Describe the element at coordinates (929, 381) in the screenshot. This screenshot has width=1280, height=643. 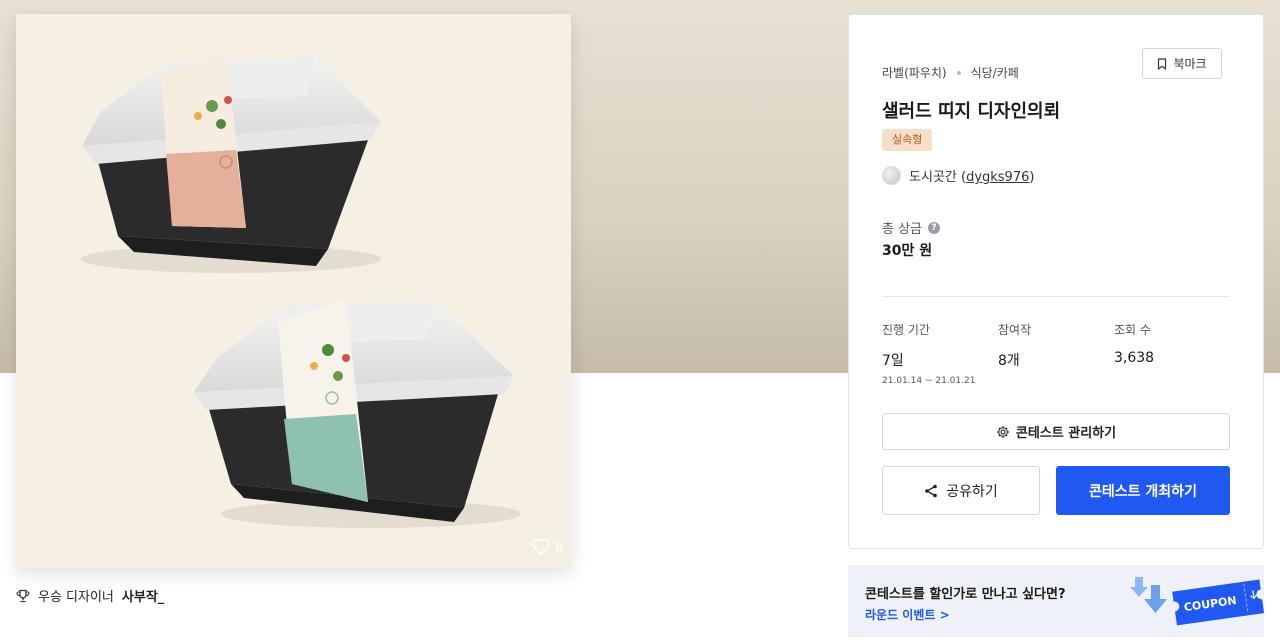
I see `stat-date-range: 21.01.14 ~ 21.01.21` at that location.